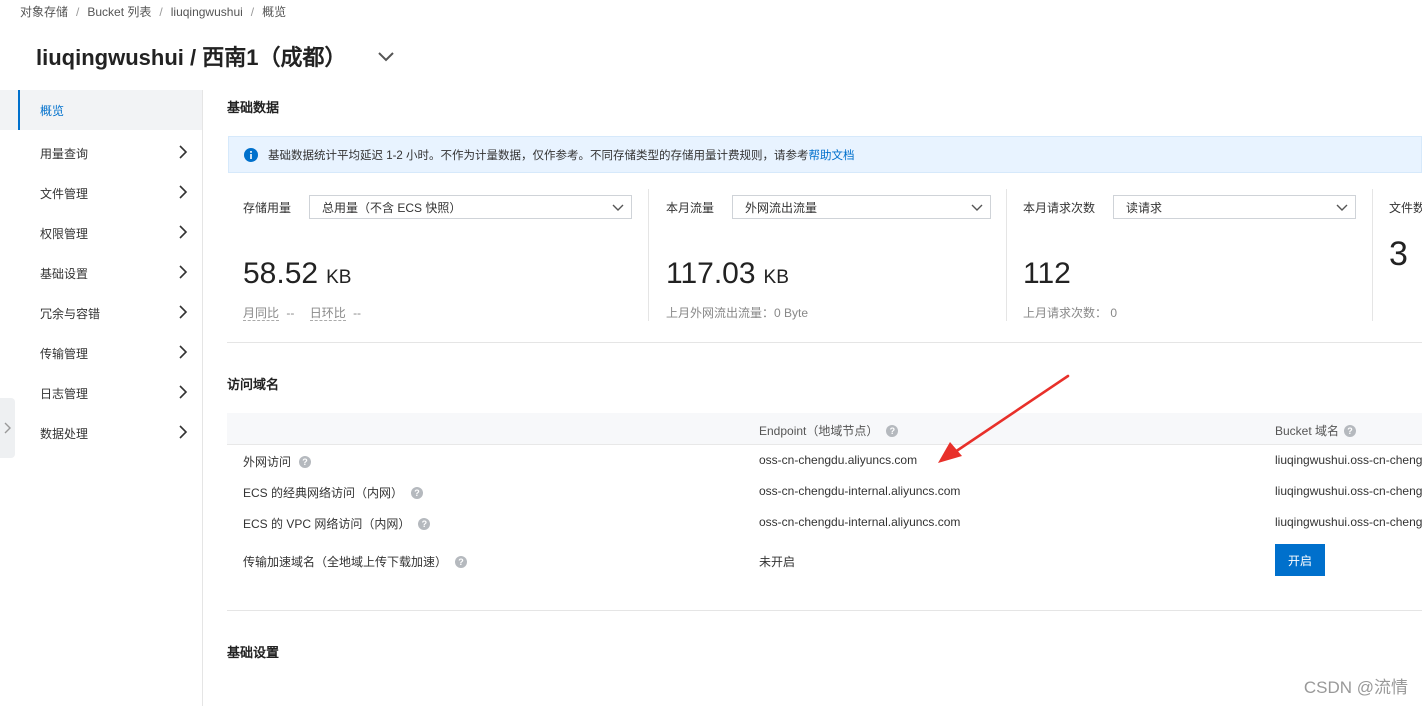 This screenshot has height=706, width=1422. What do you see at coordinates (776, 277) in the screenshot?
I see `stat-unit: KB` at bounding box center [776, 277].